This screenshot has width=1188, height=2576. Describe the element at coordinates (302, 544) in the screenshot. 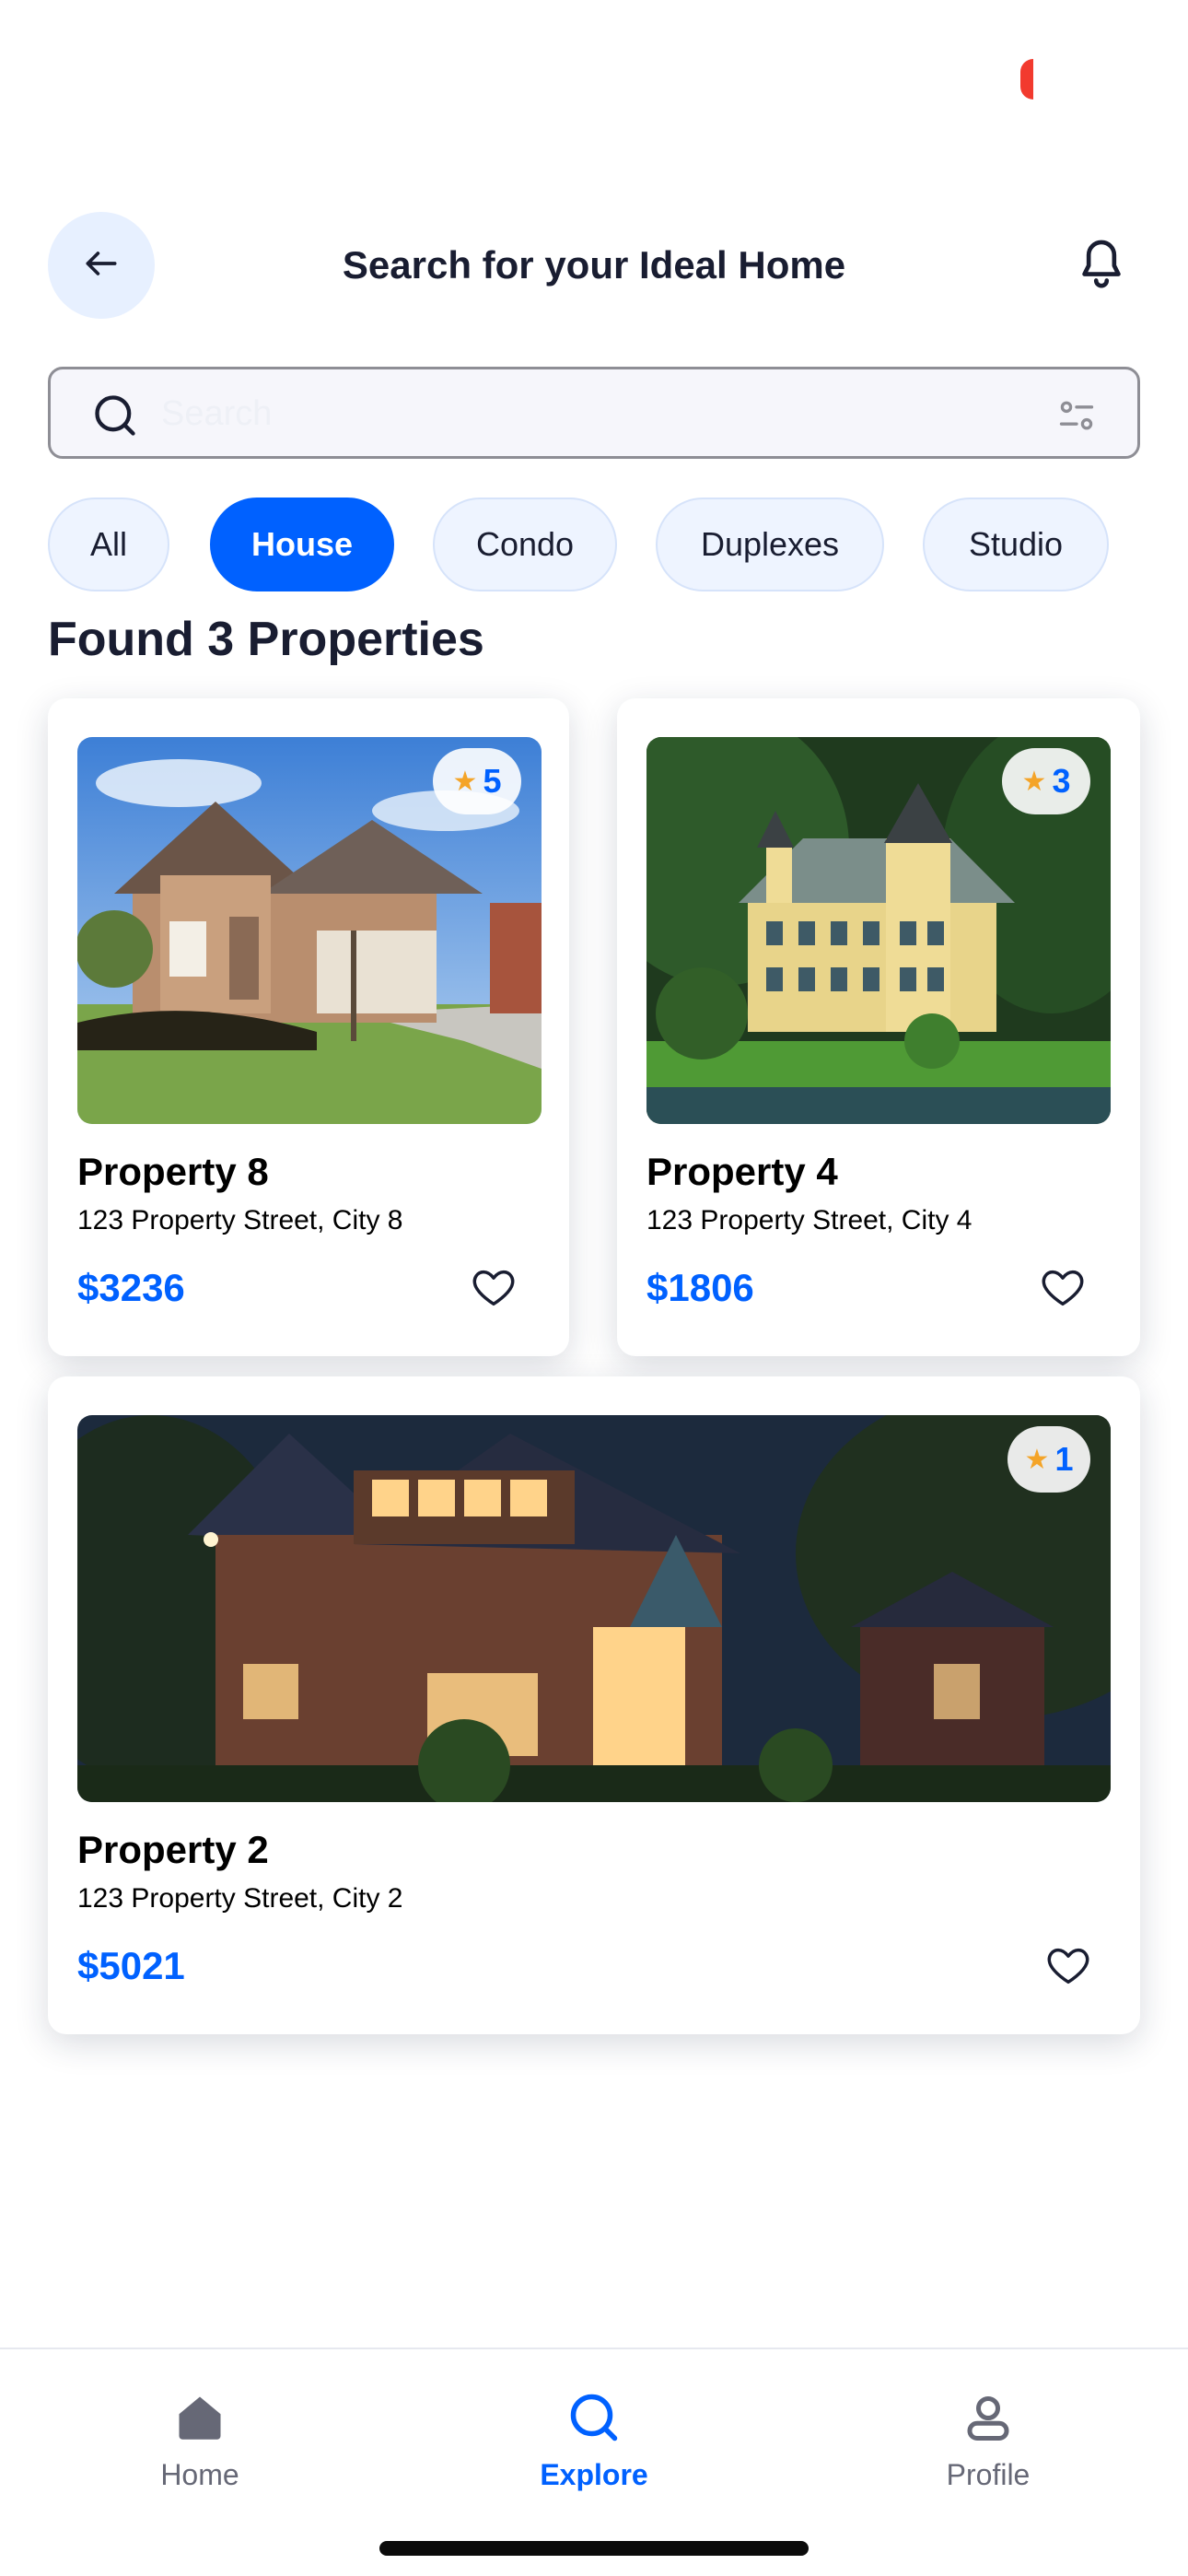

I see `chip-house: House` at that location.